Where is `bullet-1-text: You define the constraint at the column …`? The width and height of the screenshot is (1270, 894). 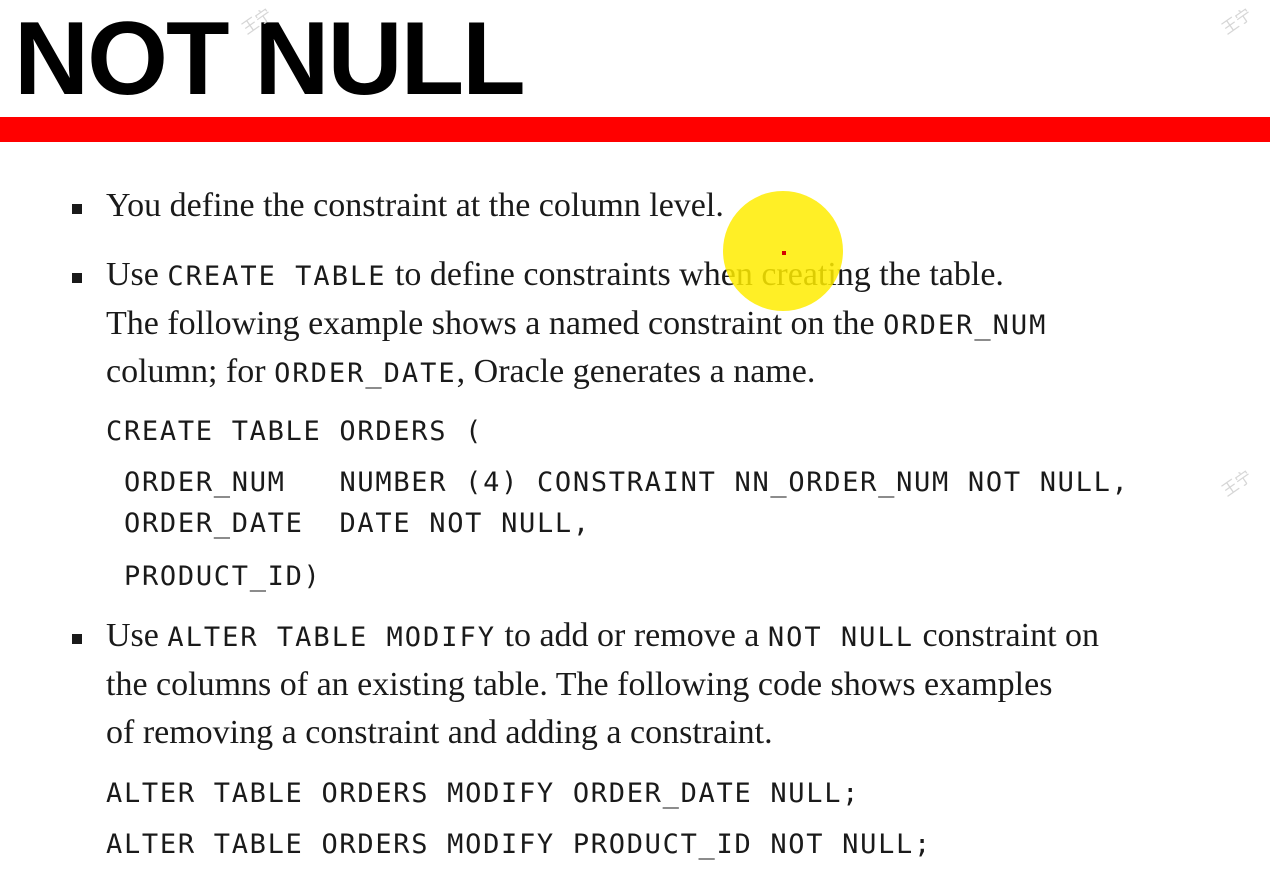 bullet-1-text: You define the constraint at the column … is located at coordinates (415, 205).